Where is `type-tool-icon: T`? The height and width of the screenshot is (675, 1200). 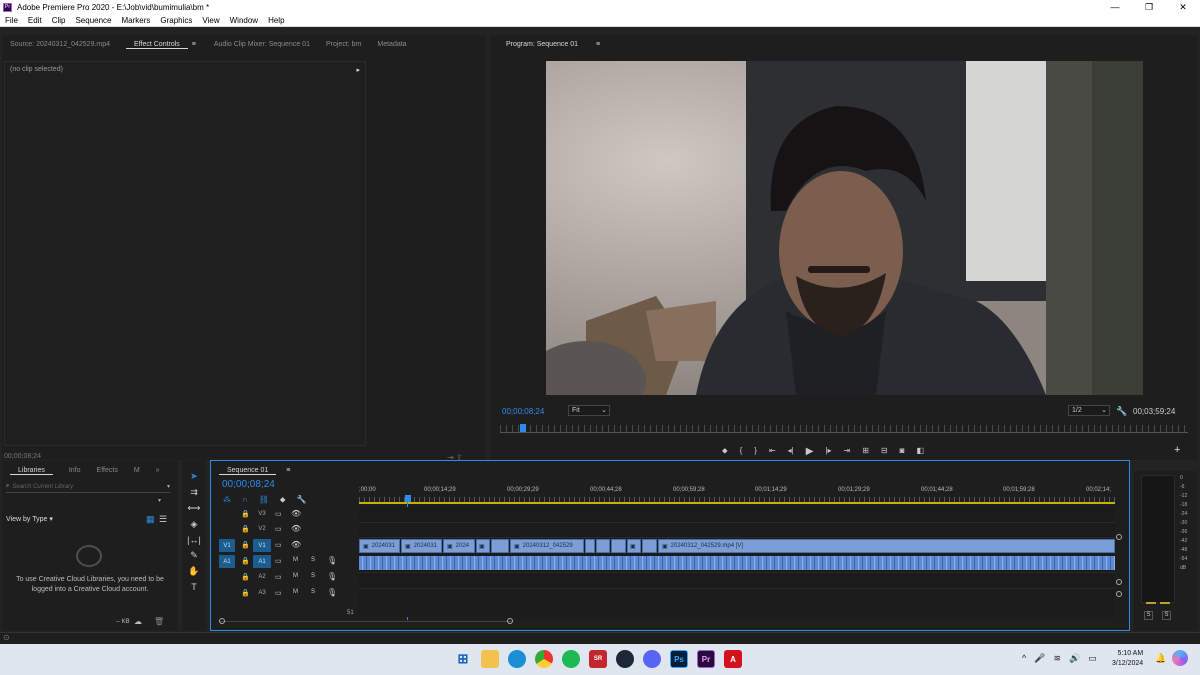
type-tool-icon: T is located at coordinates (194, 587).